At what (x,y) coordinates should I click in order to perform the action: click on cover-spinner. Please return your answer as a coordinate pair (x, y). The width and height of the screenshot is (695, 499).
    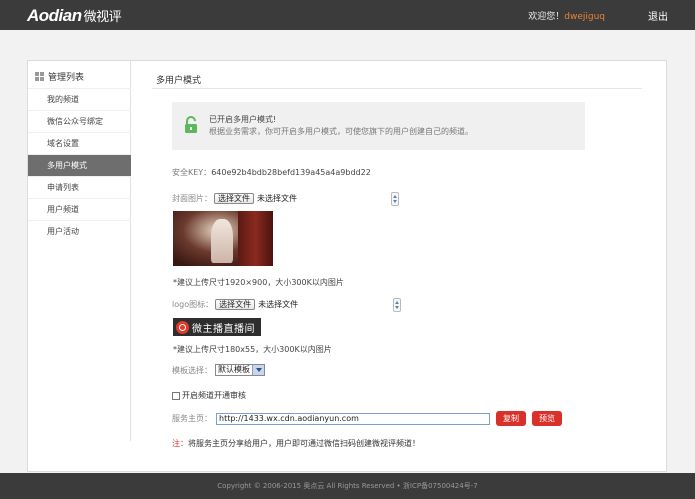
    Looking at the image, I should click on (395, 199).